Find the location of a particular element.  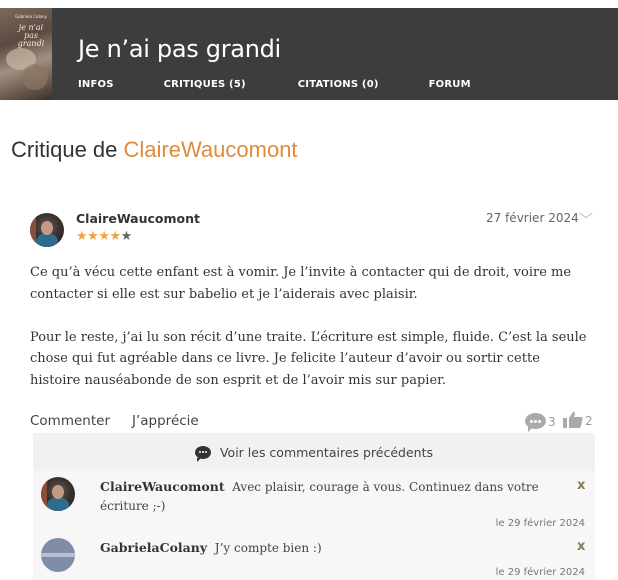

review-date: 27 février 2024 is located at coordinates (532, 218).